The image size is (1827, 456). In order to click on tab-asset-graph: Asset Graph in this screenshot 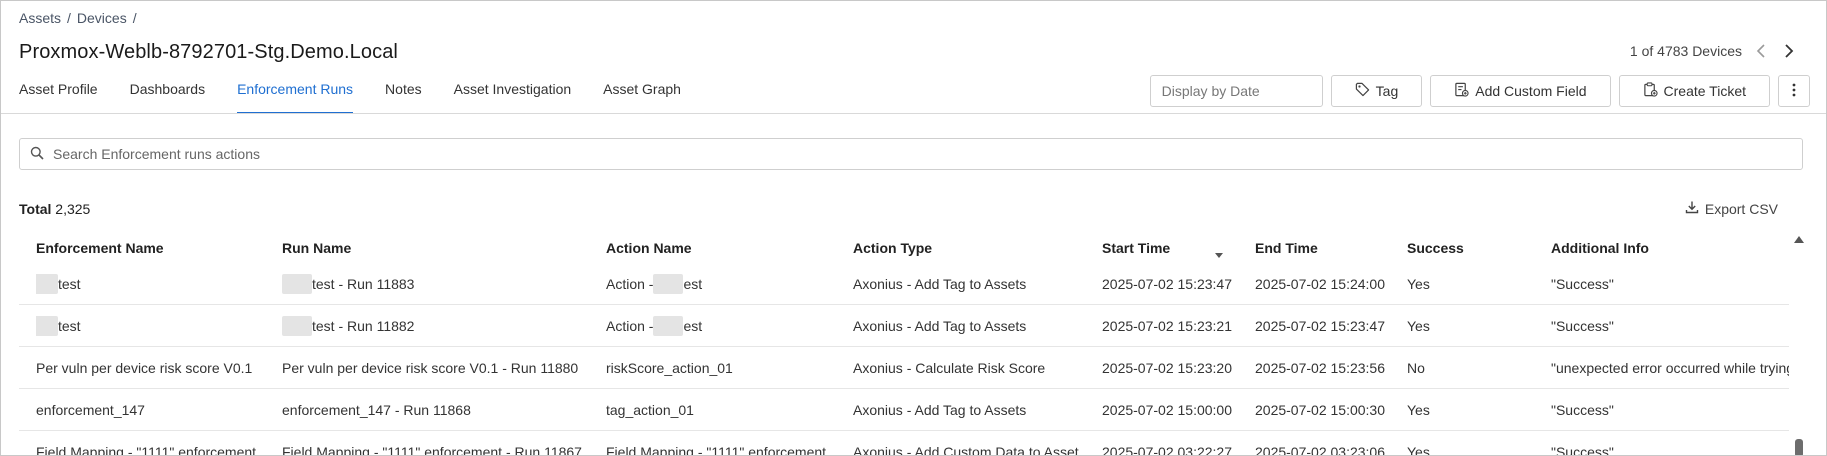, I will do `click(642, 95)`.